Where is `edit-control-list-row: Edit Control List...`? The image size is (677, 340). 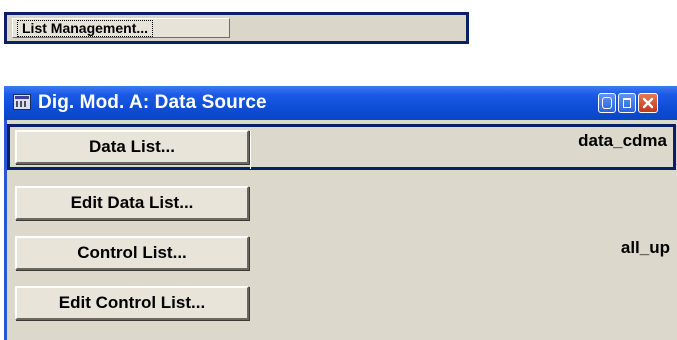
edit-control-list-row: Edit Control List... is located at coordinates (341, 305).